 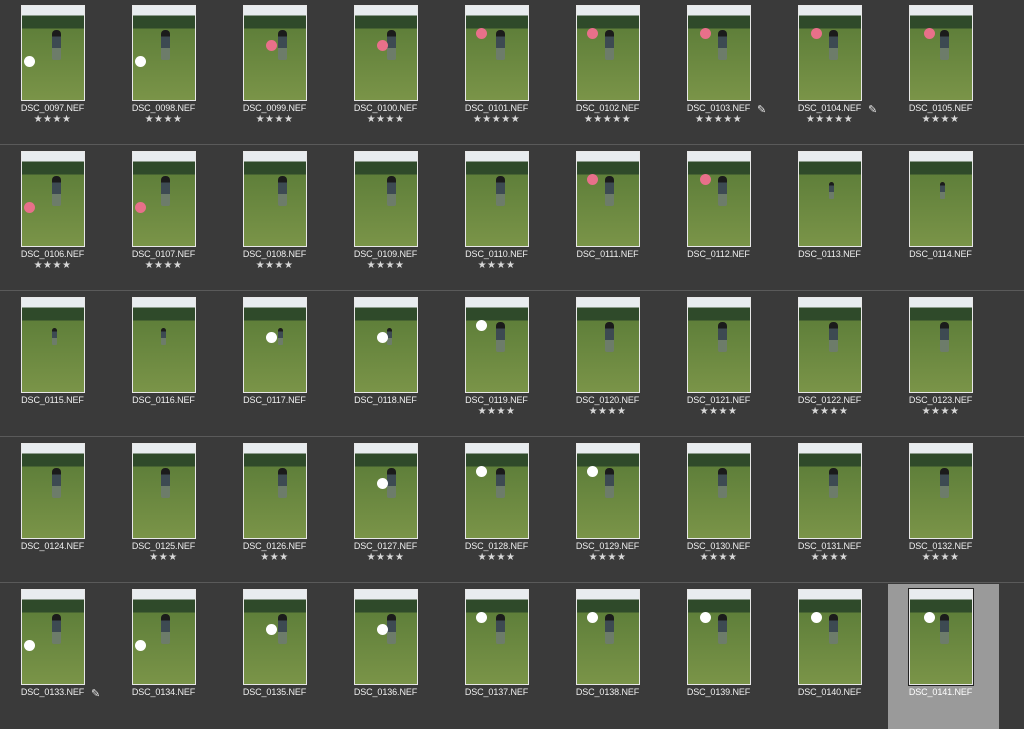 I want to click on thumbnail-cell: DSC_0108.NEF ★★★★, so click(x=277, y=218).